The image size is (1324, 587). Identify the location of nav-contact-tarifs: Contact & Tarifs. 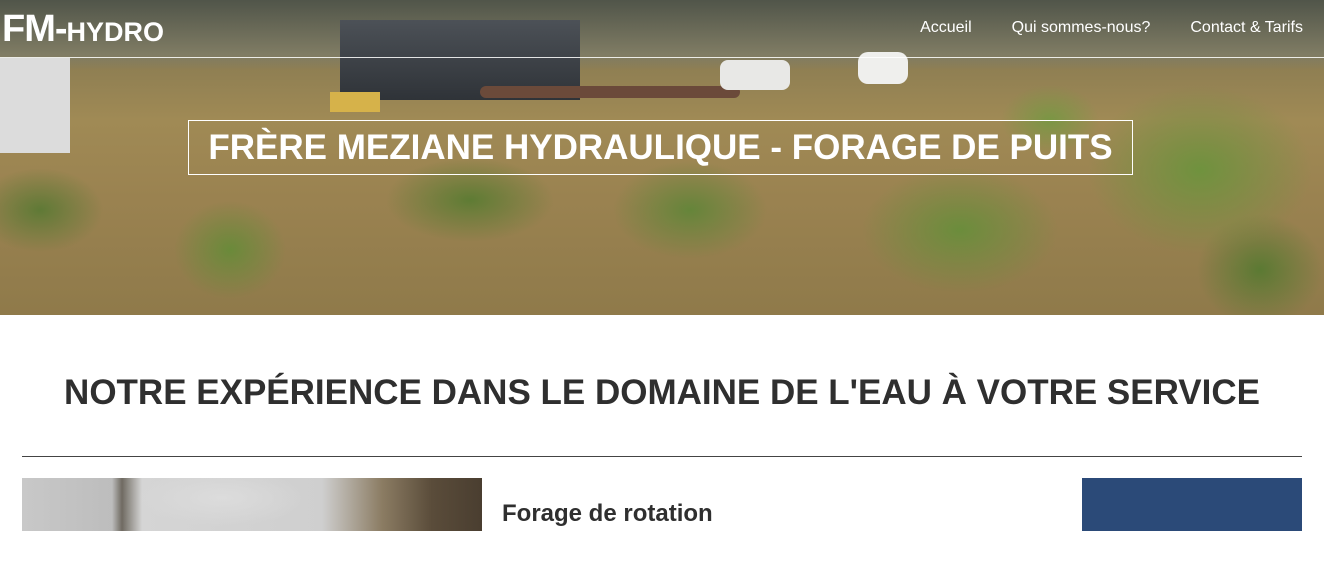
(1246, 28).